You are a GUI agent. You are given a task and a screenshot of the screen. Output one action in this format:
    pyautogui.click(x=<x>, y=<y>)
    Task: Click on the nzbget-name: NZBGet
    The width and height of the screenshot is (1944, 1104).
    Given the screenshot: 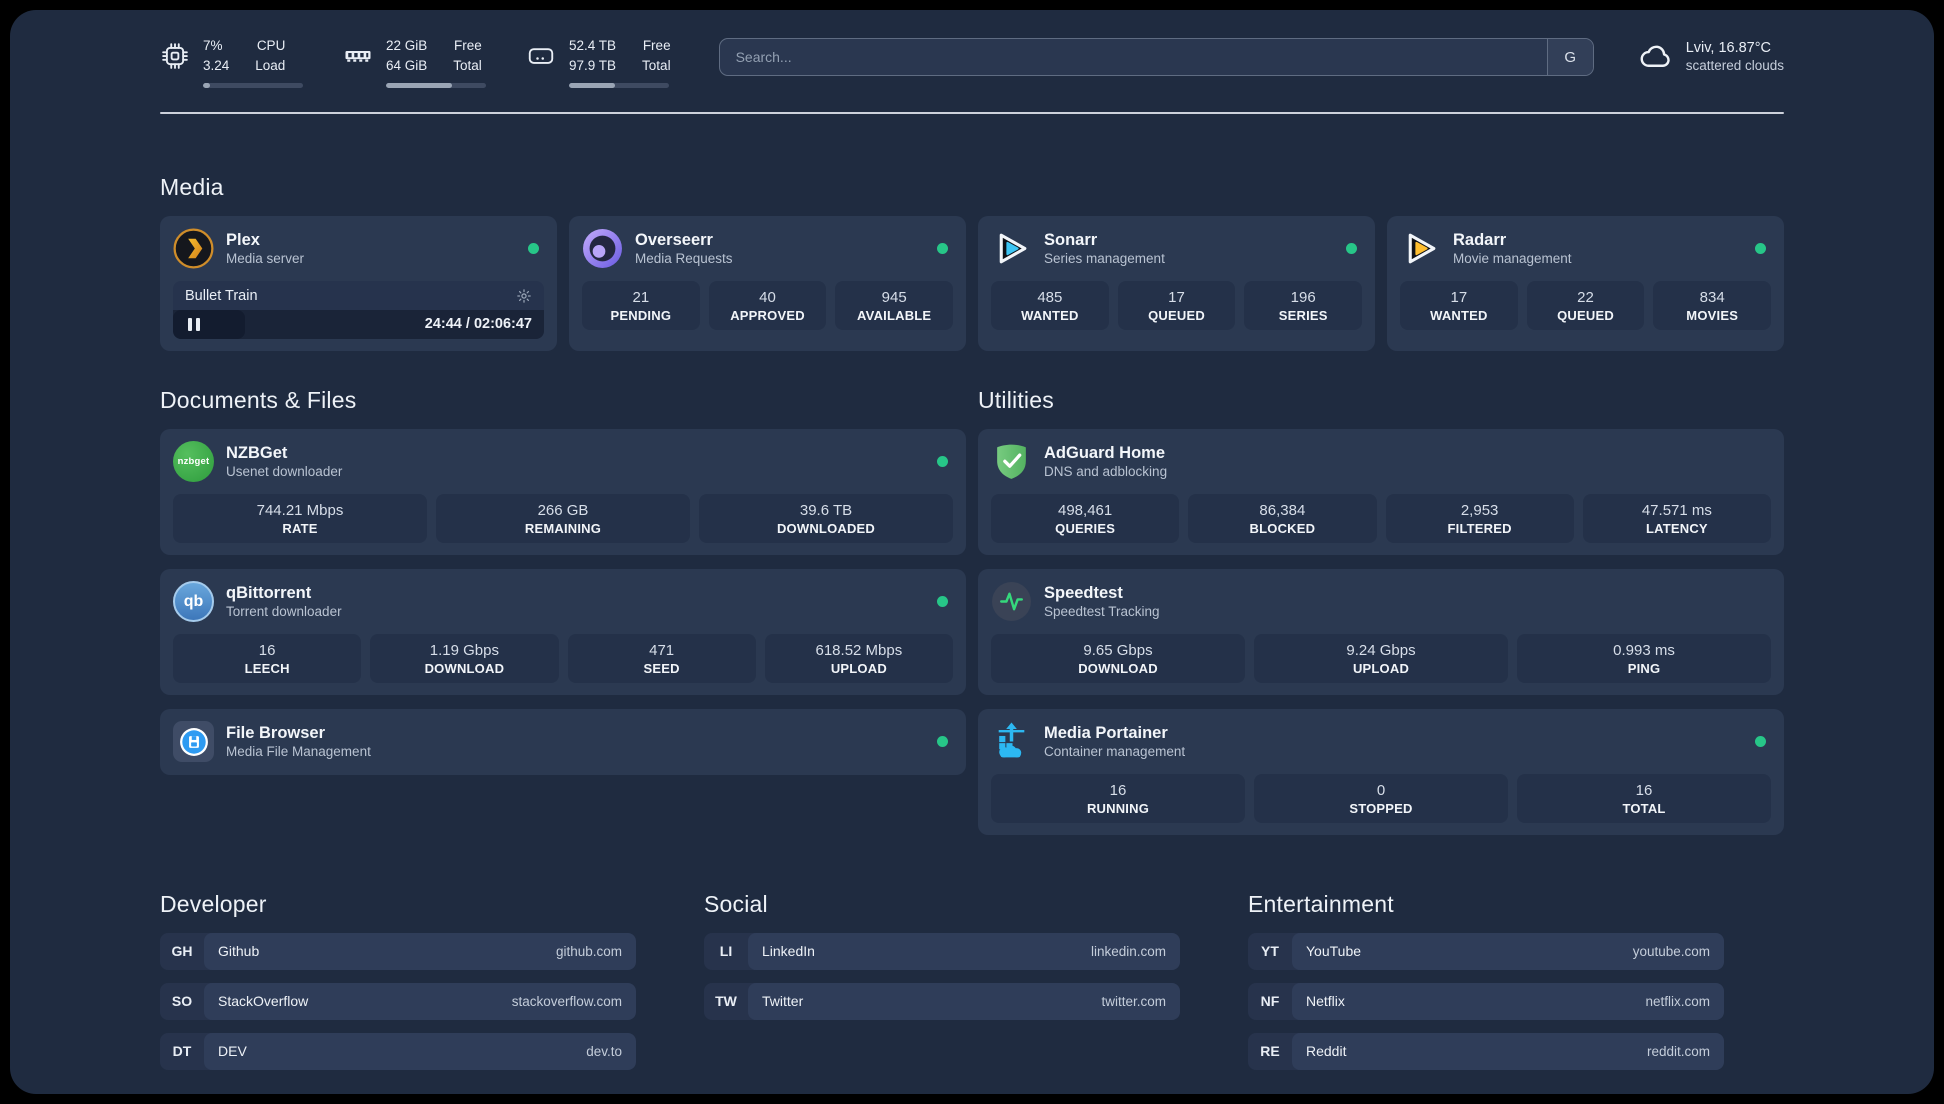 What is the action you would take?
    pyautogui.click(x=257, y=453)
    